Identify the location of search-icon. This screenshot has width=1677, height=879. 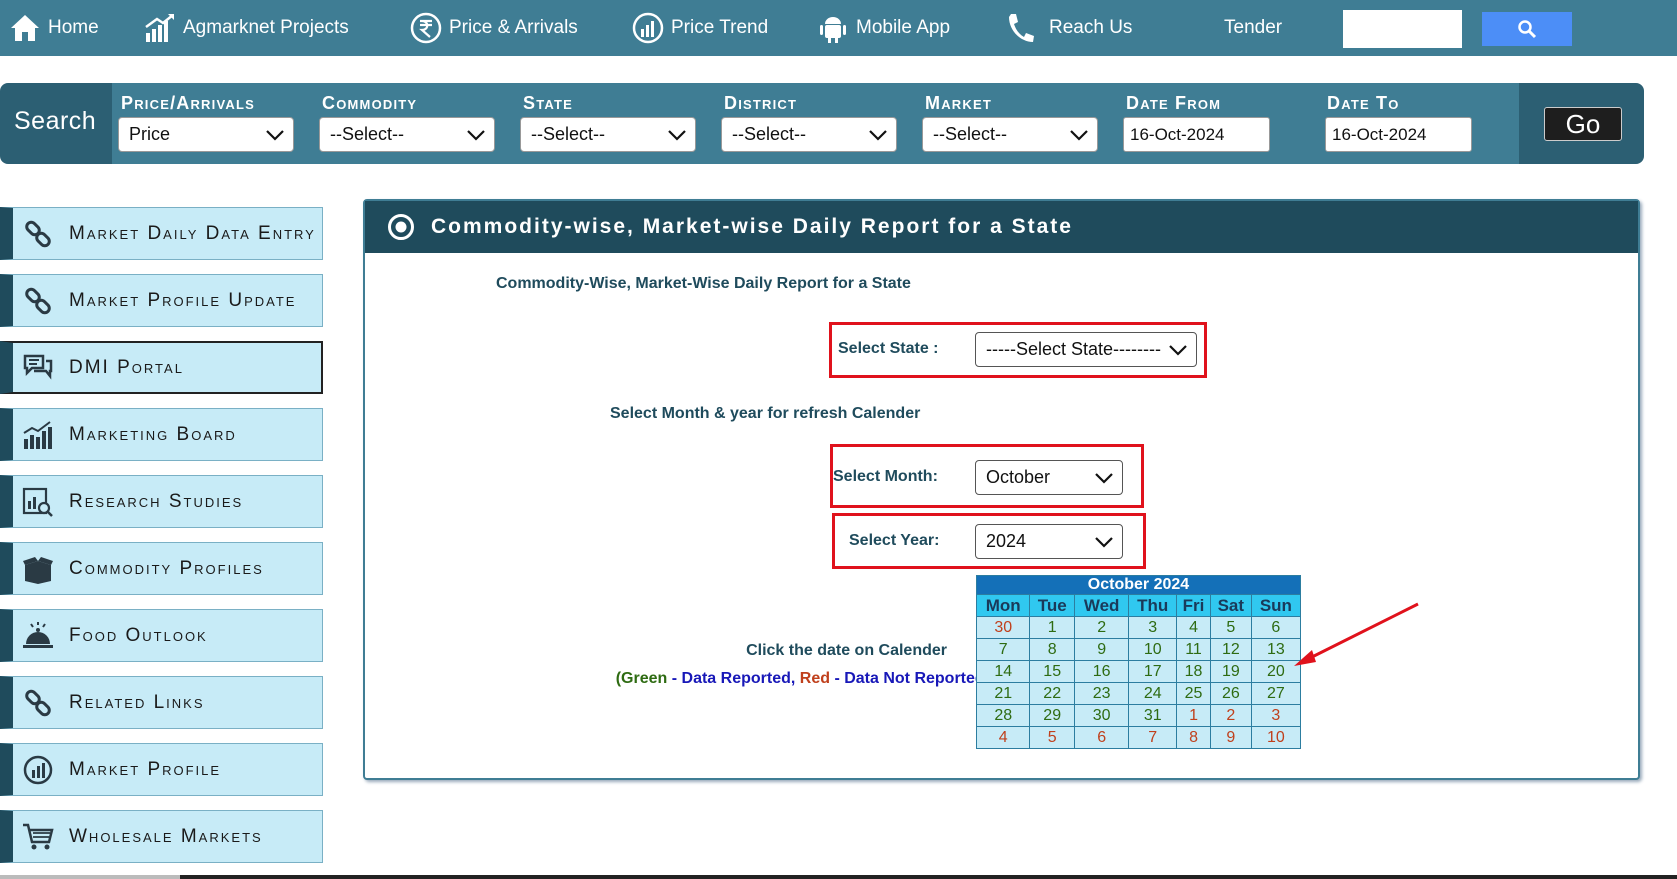
(1527, 29).